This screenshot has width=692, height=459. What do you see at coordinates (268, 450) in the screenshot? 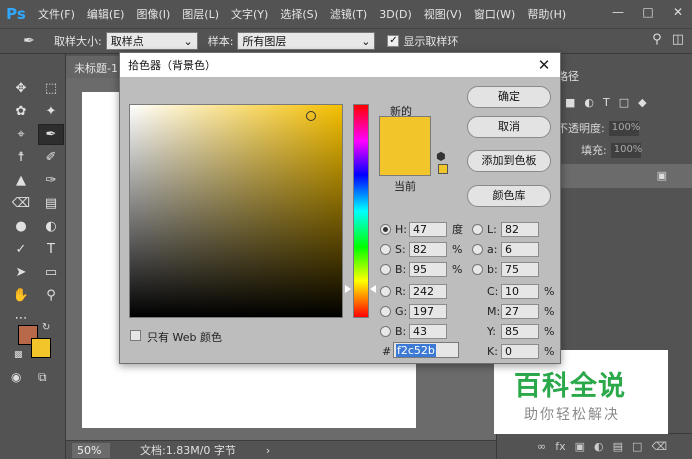
I see `chevron-right-icon: ›` at bounding box center [268, 450].